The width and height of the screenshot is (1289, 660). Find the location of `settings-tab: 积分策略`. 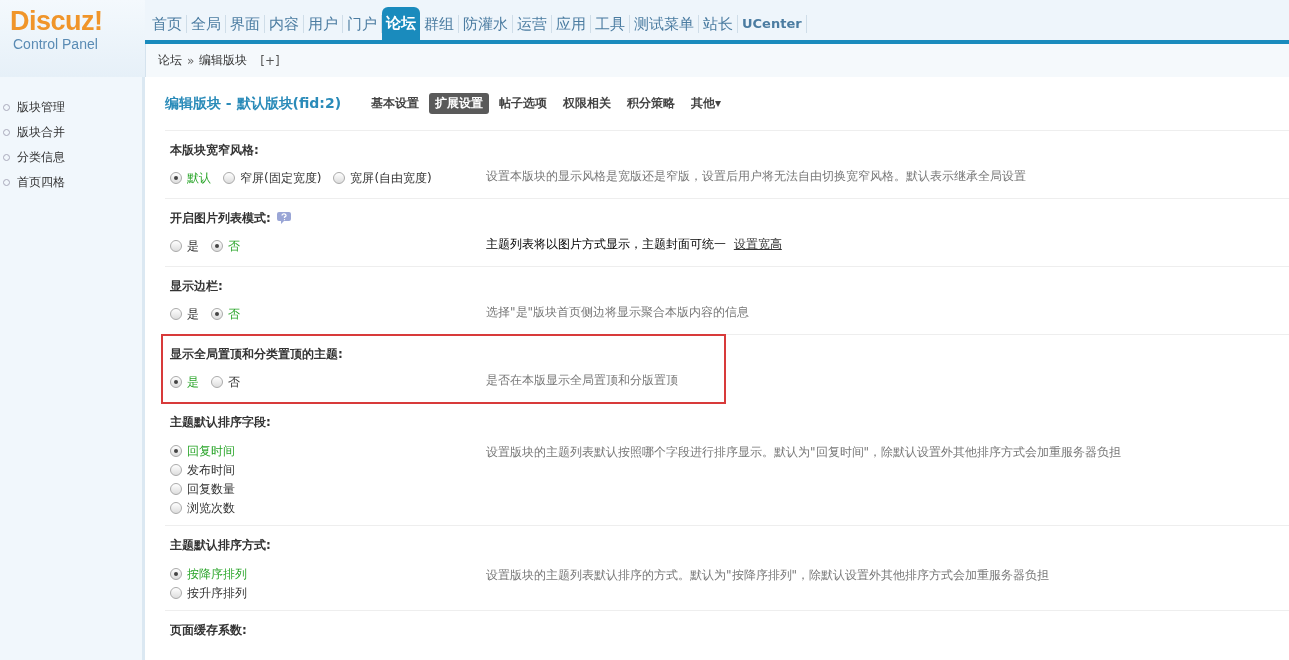

settings-tab: 积分策略 is located at coordinates (651, 103).